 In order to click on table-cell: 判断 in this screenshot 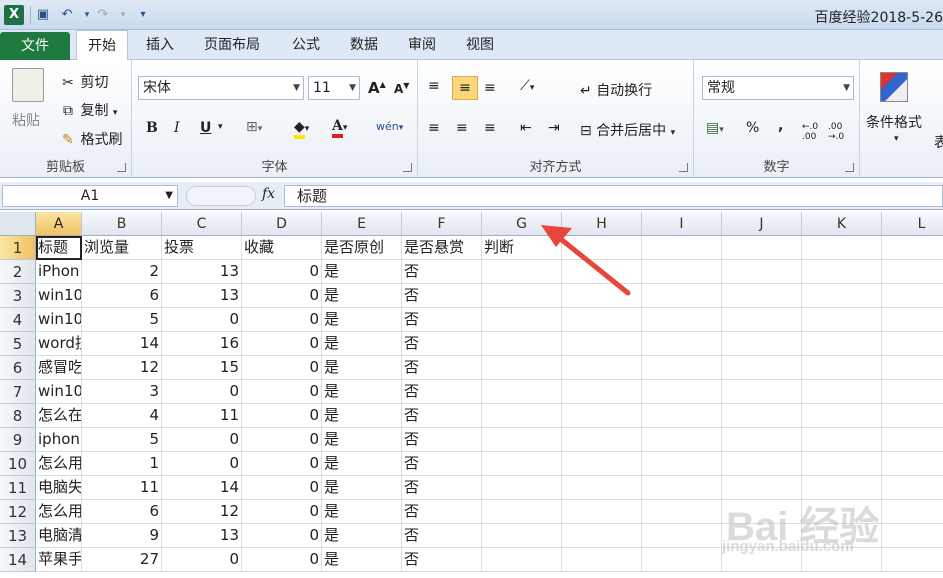, I will do `click(522, 248)`.